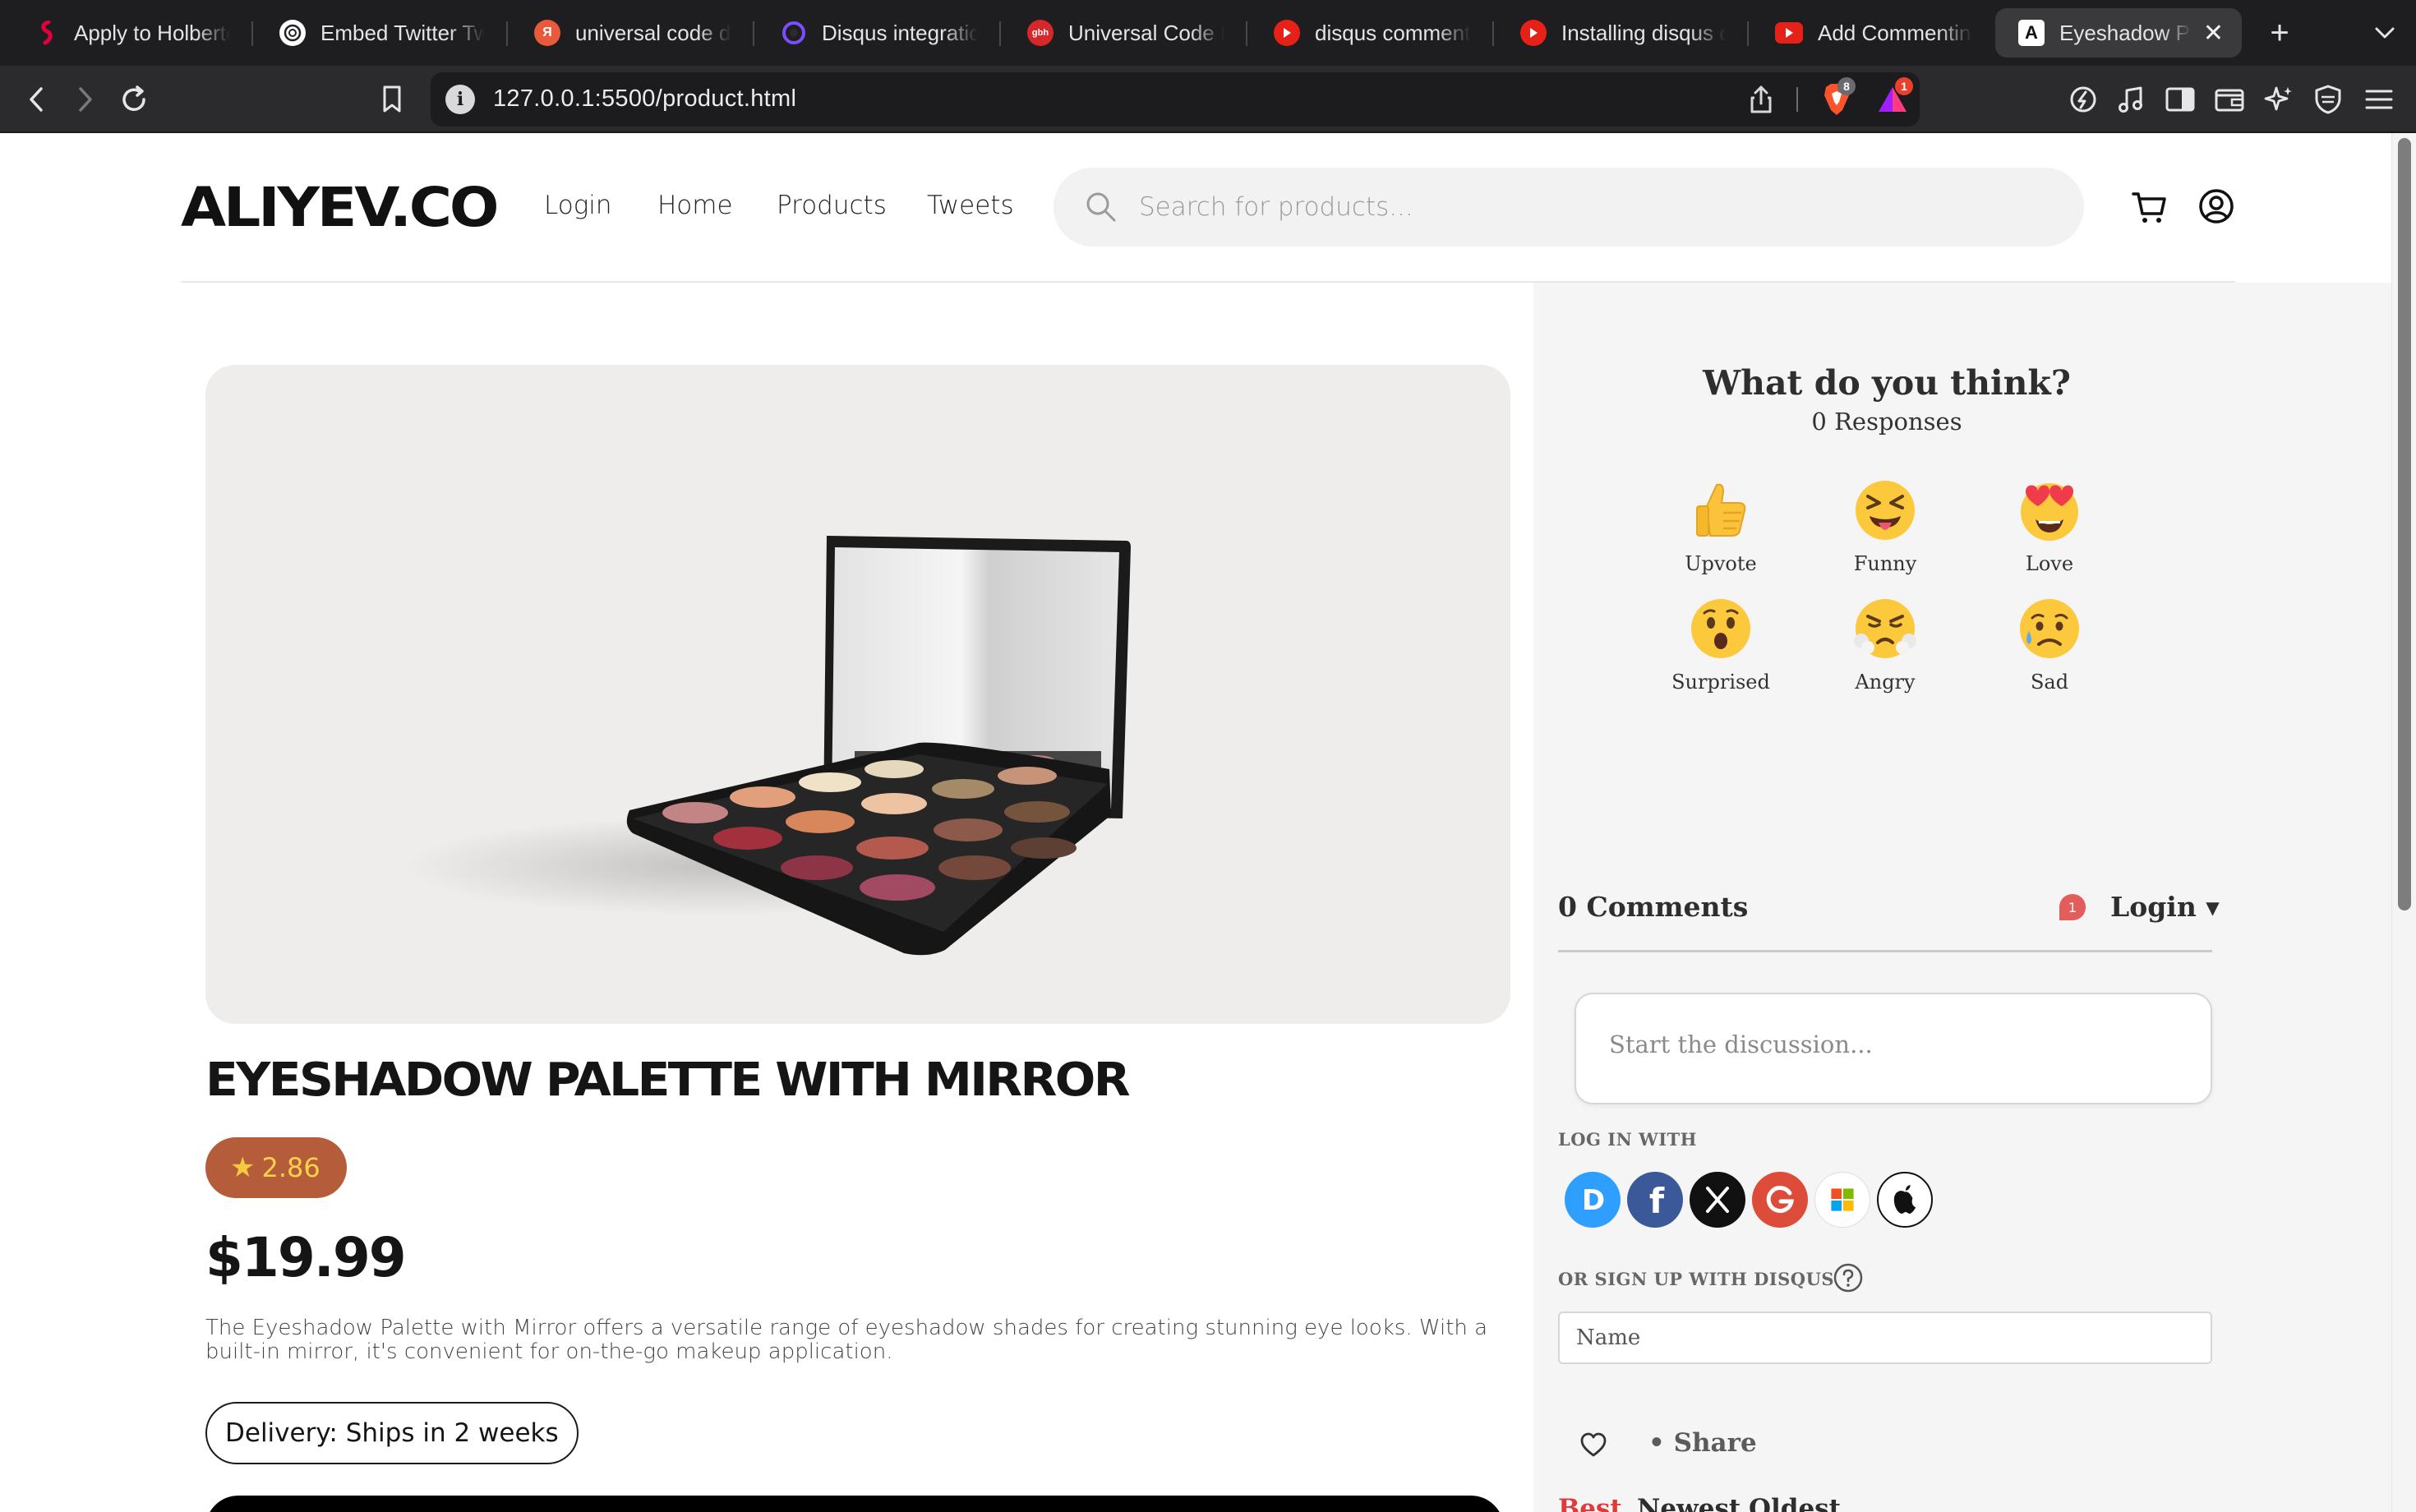  What do you see at coordinates (2131, 100) in the screenshot?
I see `media-music-icon` at bounding box center [2131, 100].